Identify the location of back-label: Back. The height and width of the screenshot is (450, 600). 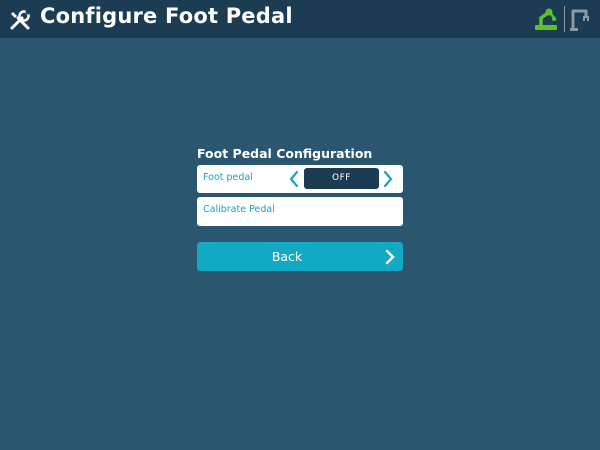
(287, 256).